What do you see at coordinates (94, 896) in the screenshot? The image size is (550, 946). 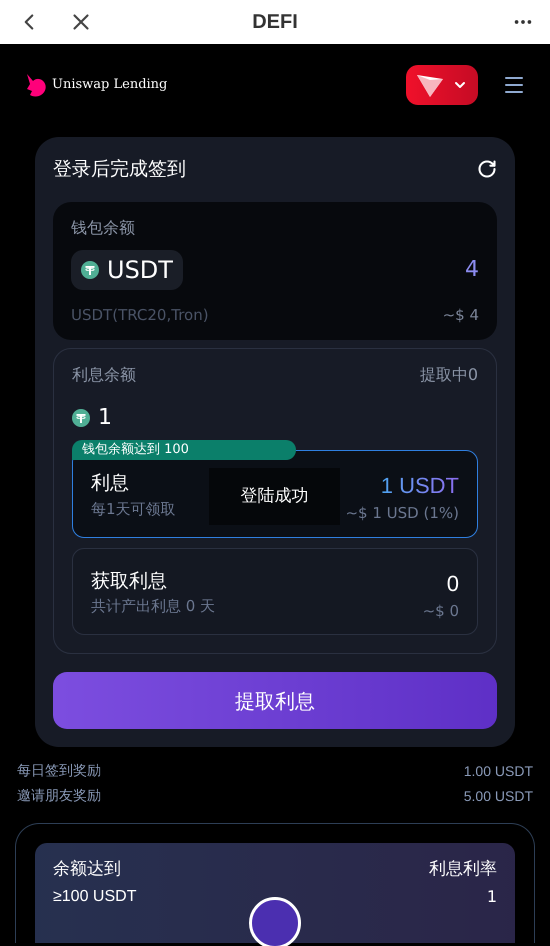 I see `balance-threshold: ≥100 USDT` at bounding box center [94, 896].